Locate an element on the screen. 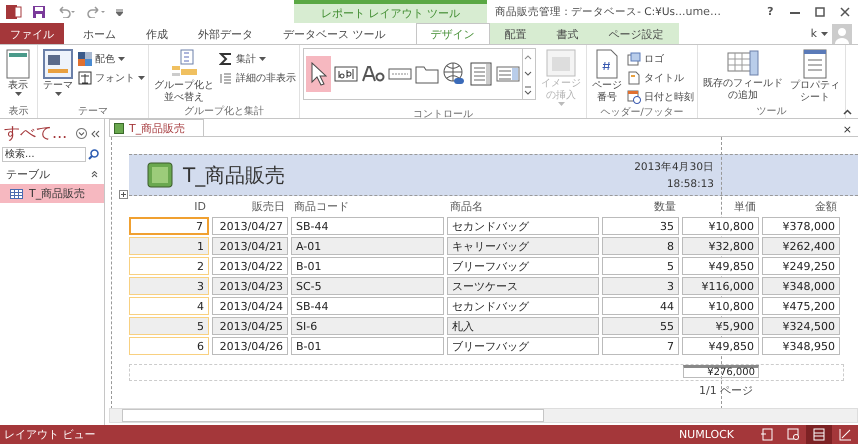 The height and width of the screenshot is (444, 858). collapse-group-icon is located at coordinates (94, 174).